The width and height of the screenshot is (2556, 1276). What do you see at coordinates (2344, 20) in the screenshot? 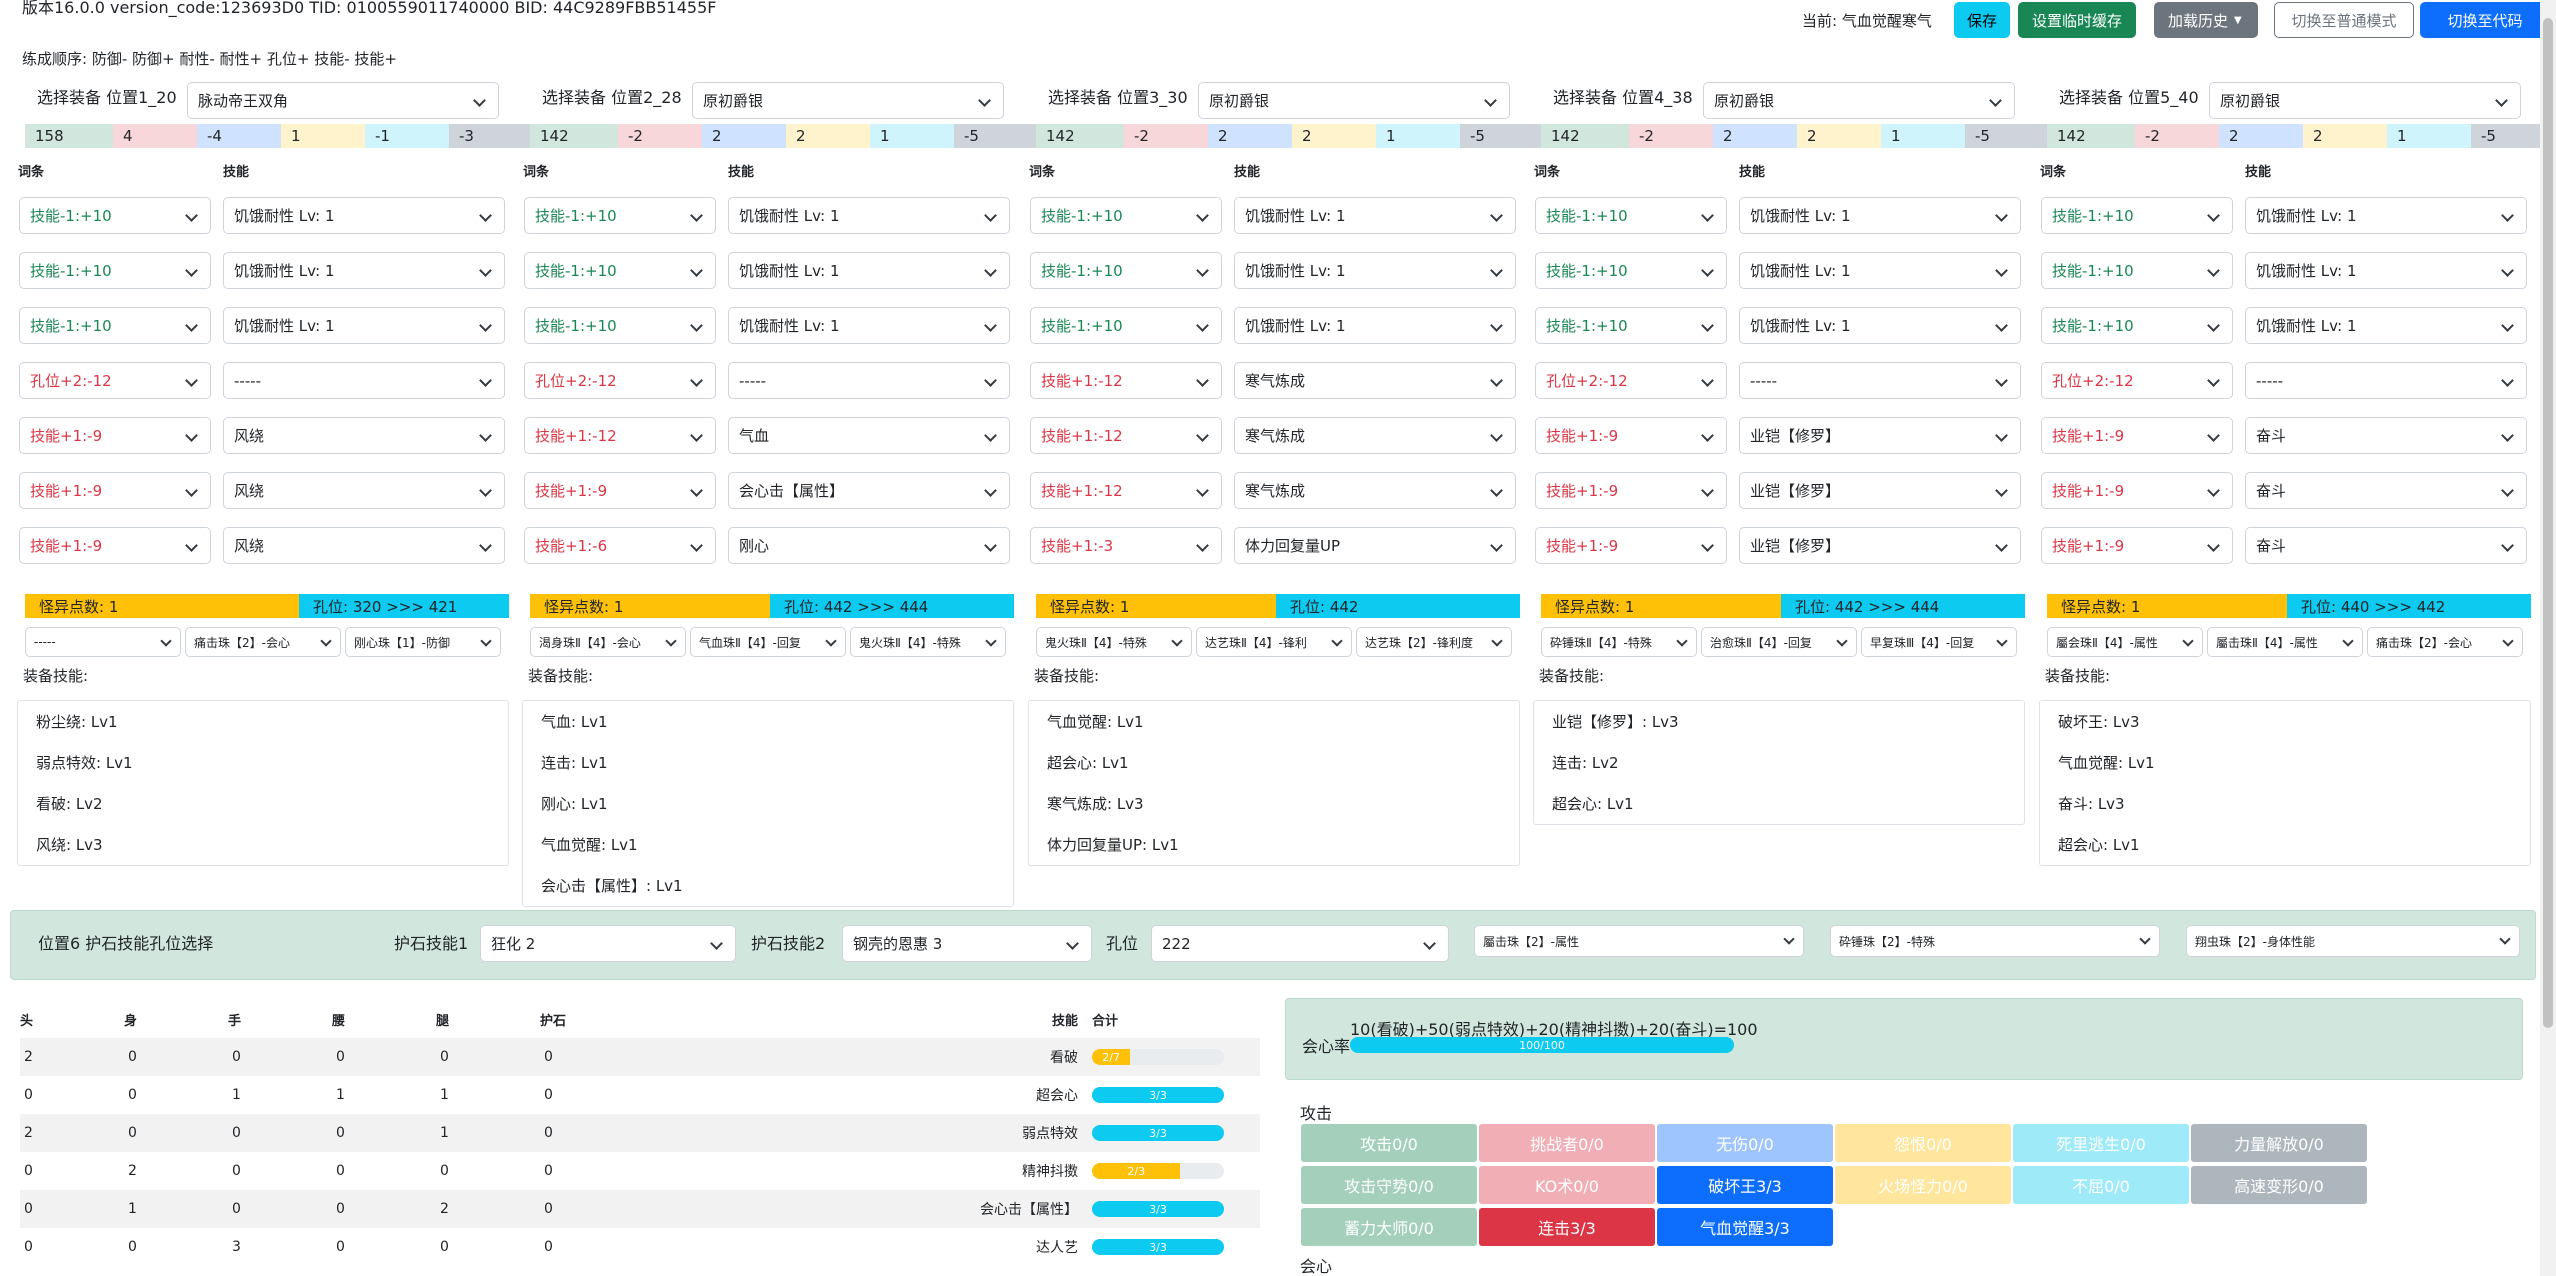
I see `normal-mode-button: 切换至普通模式` at bounding box center [2344, 20].